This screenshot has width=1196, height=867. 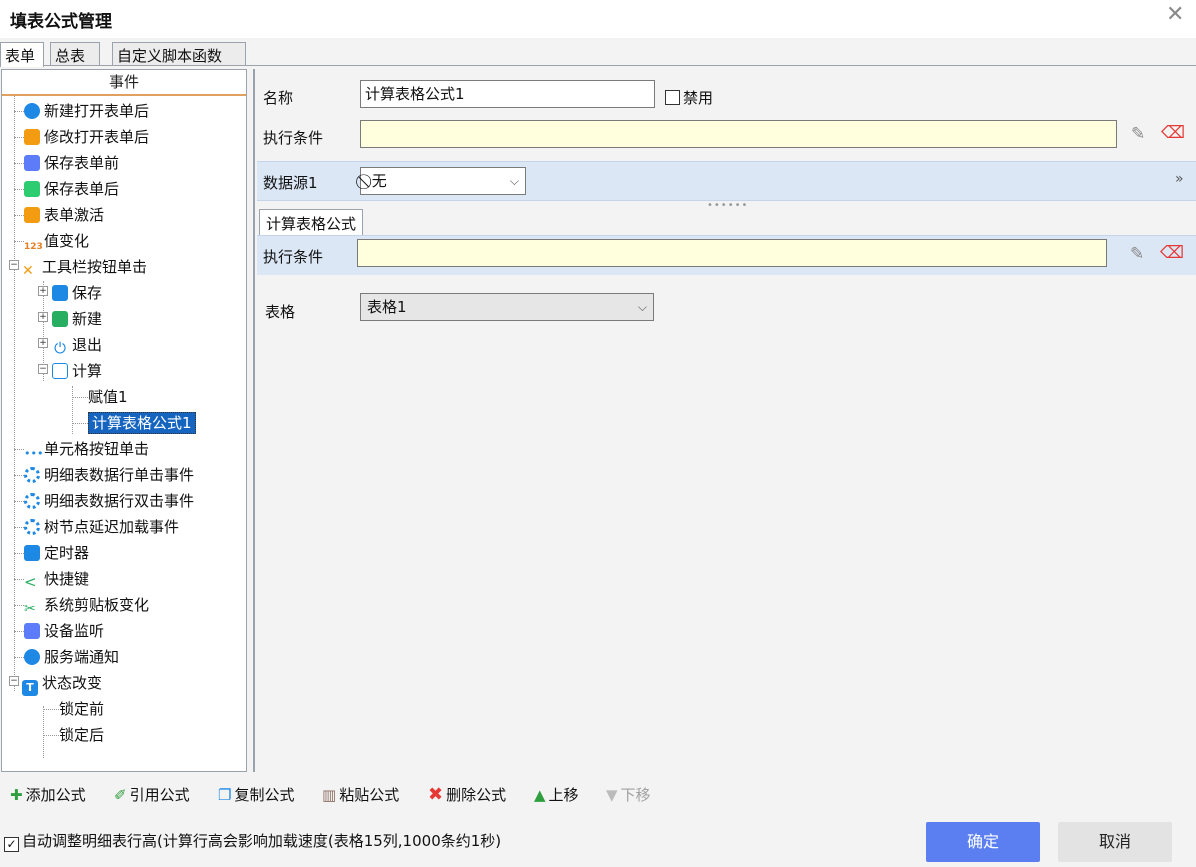 I want to click on datasource-label: 数据源1, so click(x=290, y=183).